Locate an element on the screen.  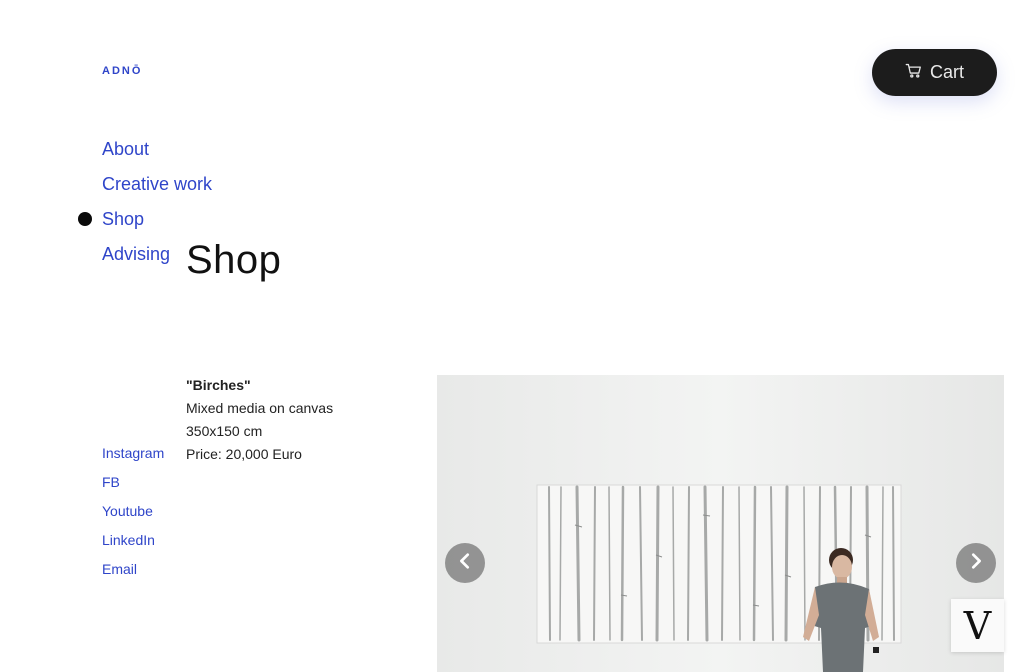
nav-item-creative-work: Creative work is located at coordinates (157, 189).